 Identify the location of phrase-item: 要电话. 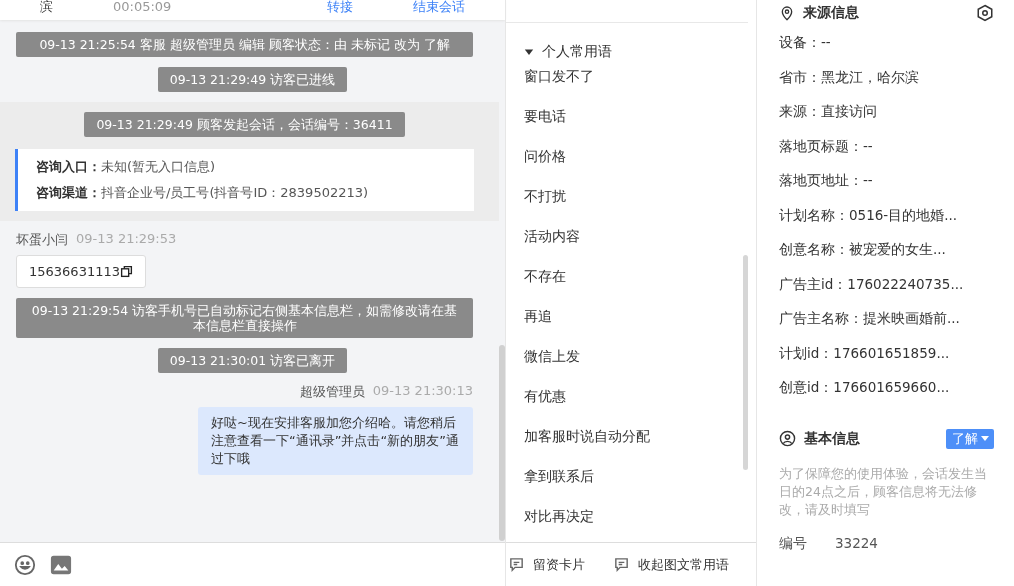
(640, 127).